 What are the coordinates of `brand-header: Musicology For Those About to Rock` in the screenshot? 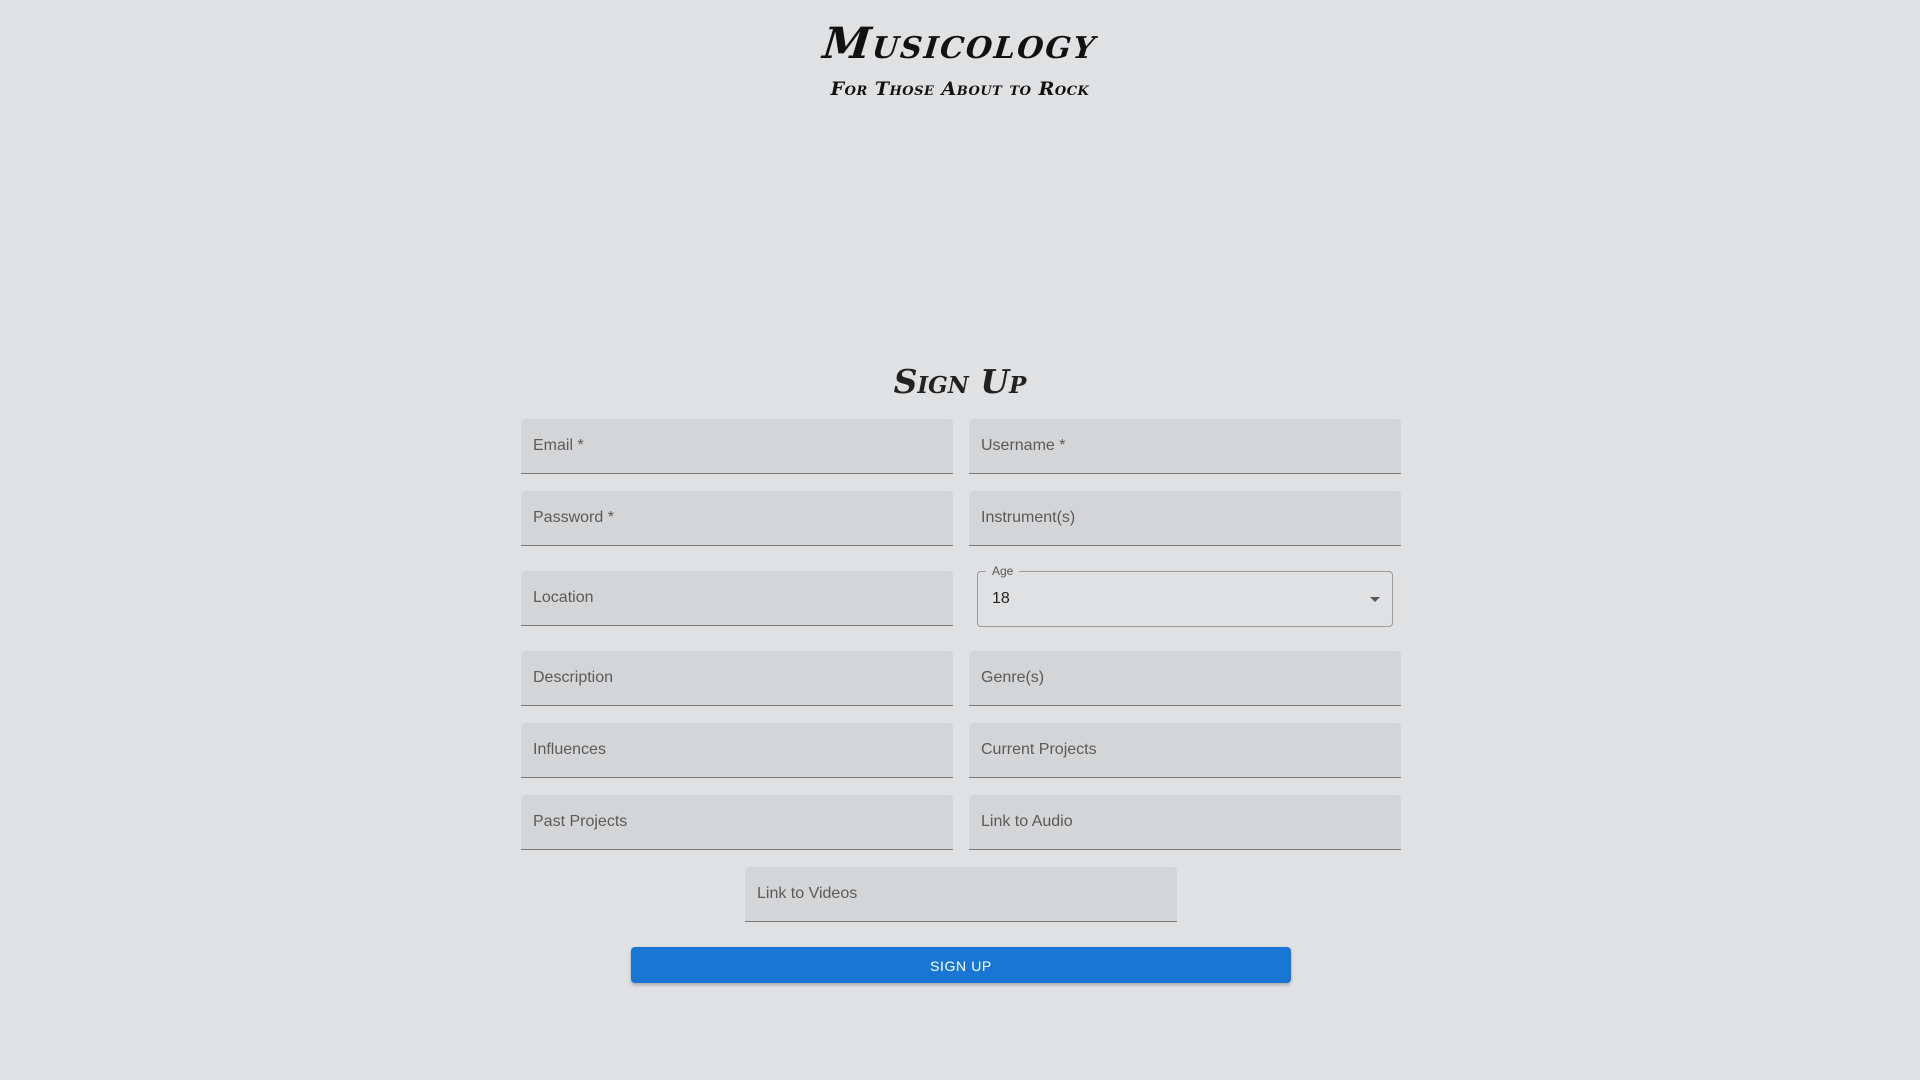 It's located at (960, 59).